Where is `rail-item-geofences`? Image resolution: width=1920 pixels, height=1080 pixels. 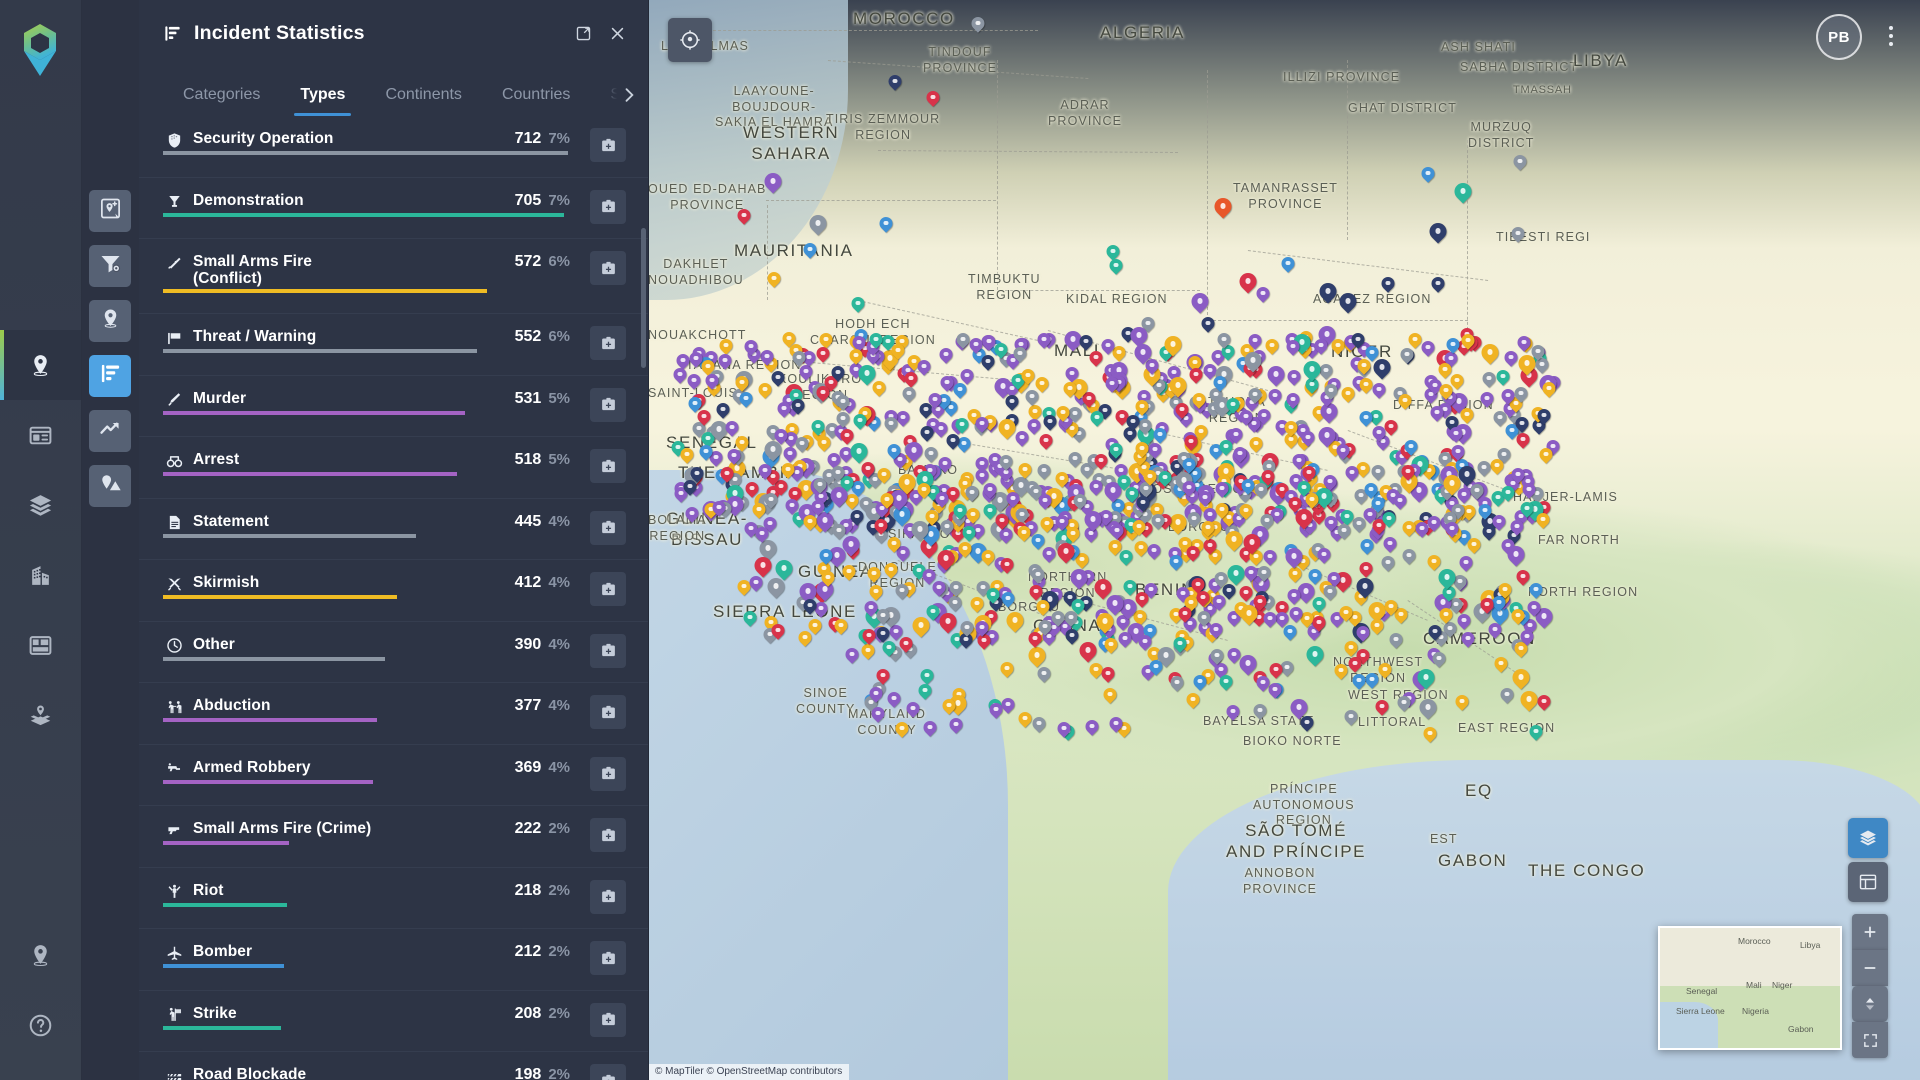 rail-item-geofences is located at coordinates (40, 715).